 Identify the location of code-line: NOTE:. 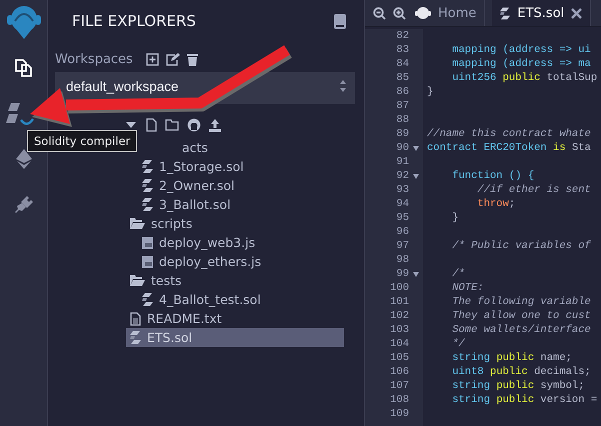
(467, 288).